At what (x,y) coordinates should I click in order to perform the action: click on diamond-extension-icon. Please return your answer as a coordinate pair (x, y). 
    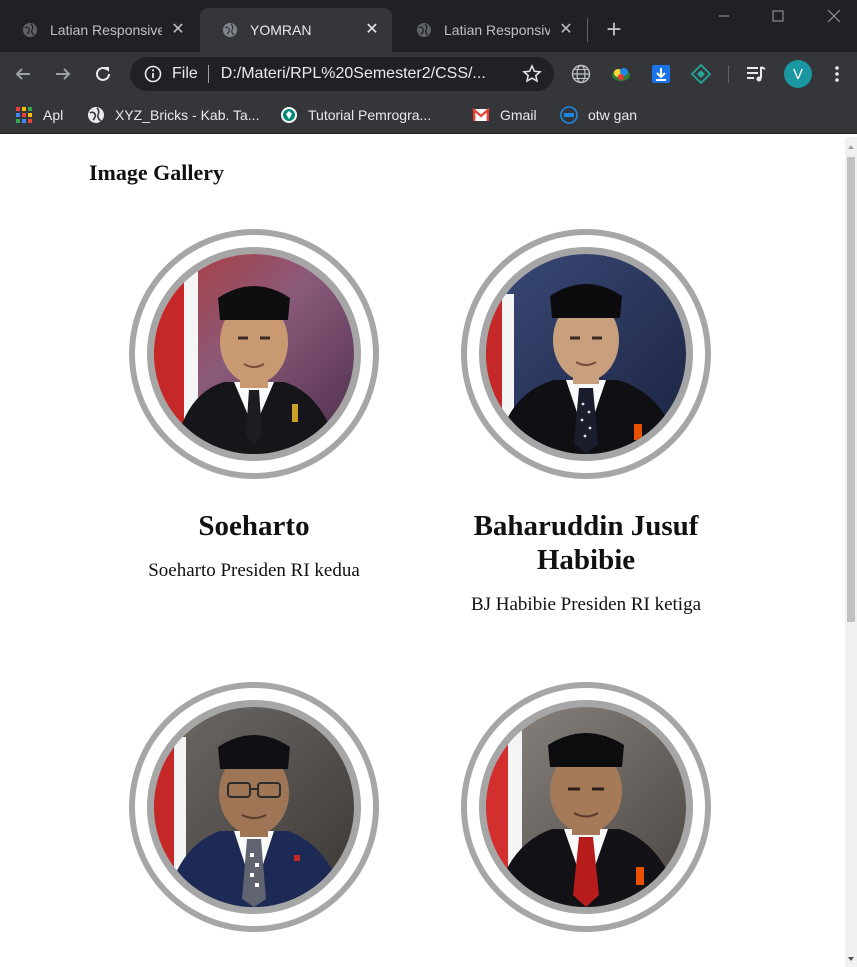
    Looking at the image, I should click on (701, 74).